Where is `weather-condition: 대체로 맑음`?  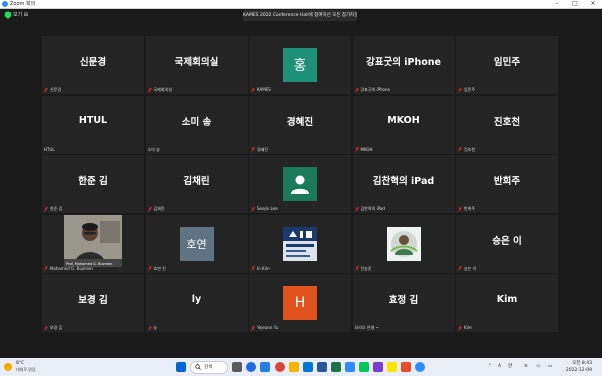 weather-condition: 대체로 맑음 is located at coordinates (26, 369).